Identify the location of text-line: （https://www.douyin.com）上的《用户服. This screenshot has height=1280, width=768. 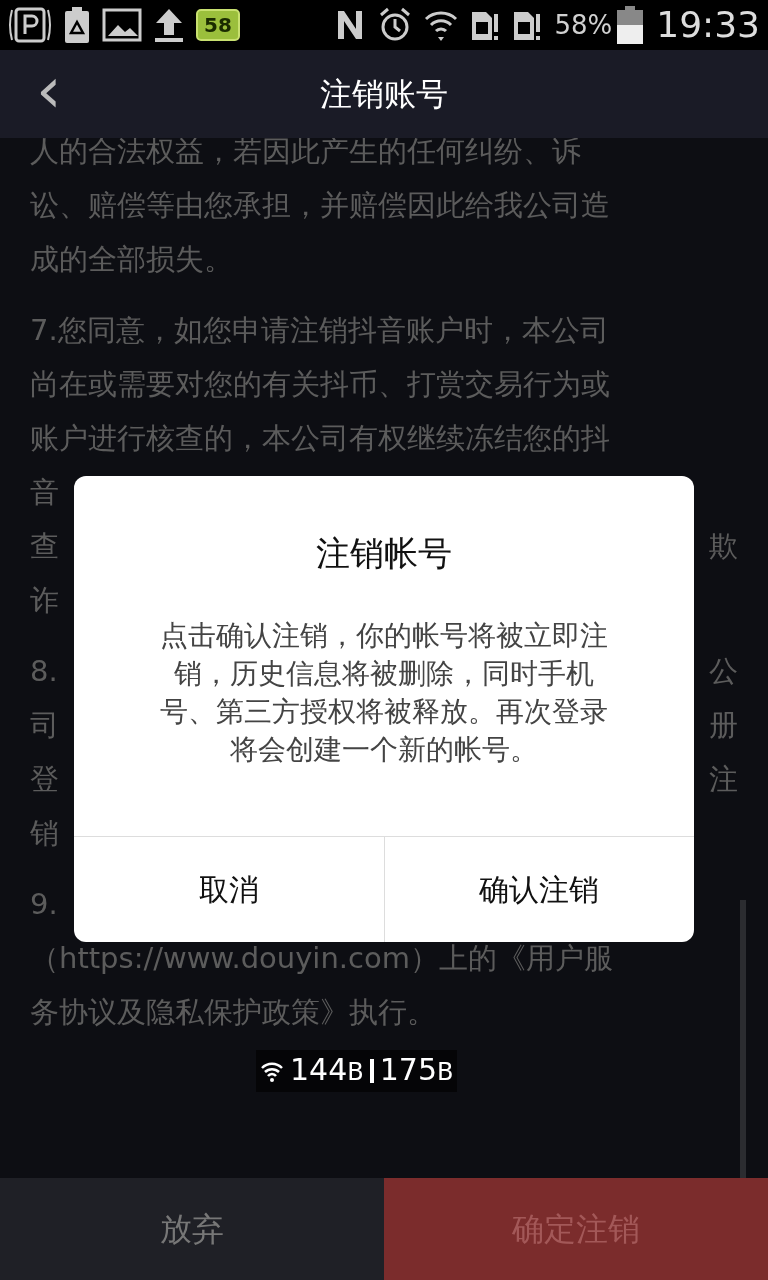
(321, 958).